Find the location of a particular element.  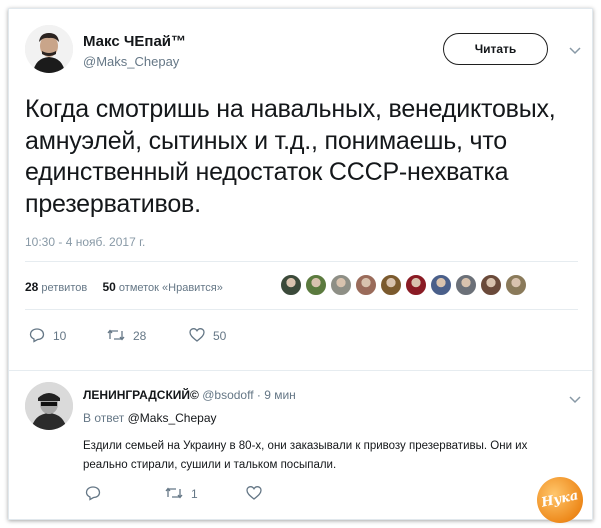

watermark-logo: Нука is located at coordinates (560, 500).